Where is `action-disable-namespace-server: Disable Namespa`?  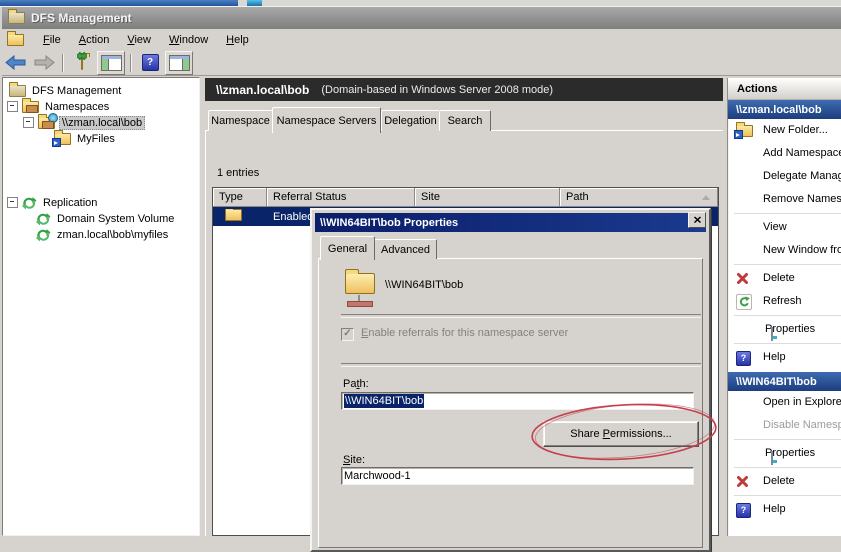
action-disable-namespace-server: Disable Namespa is located at coordinates (802, 425).